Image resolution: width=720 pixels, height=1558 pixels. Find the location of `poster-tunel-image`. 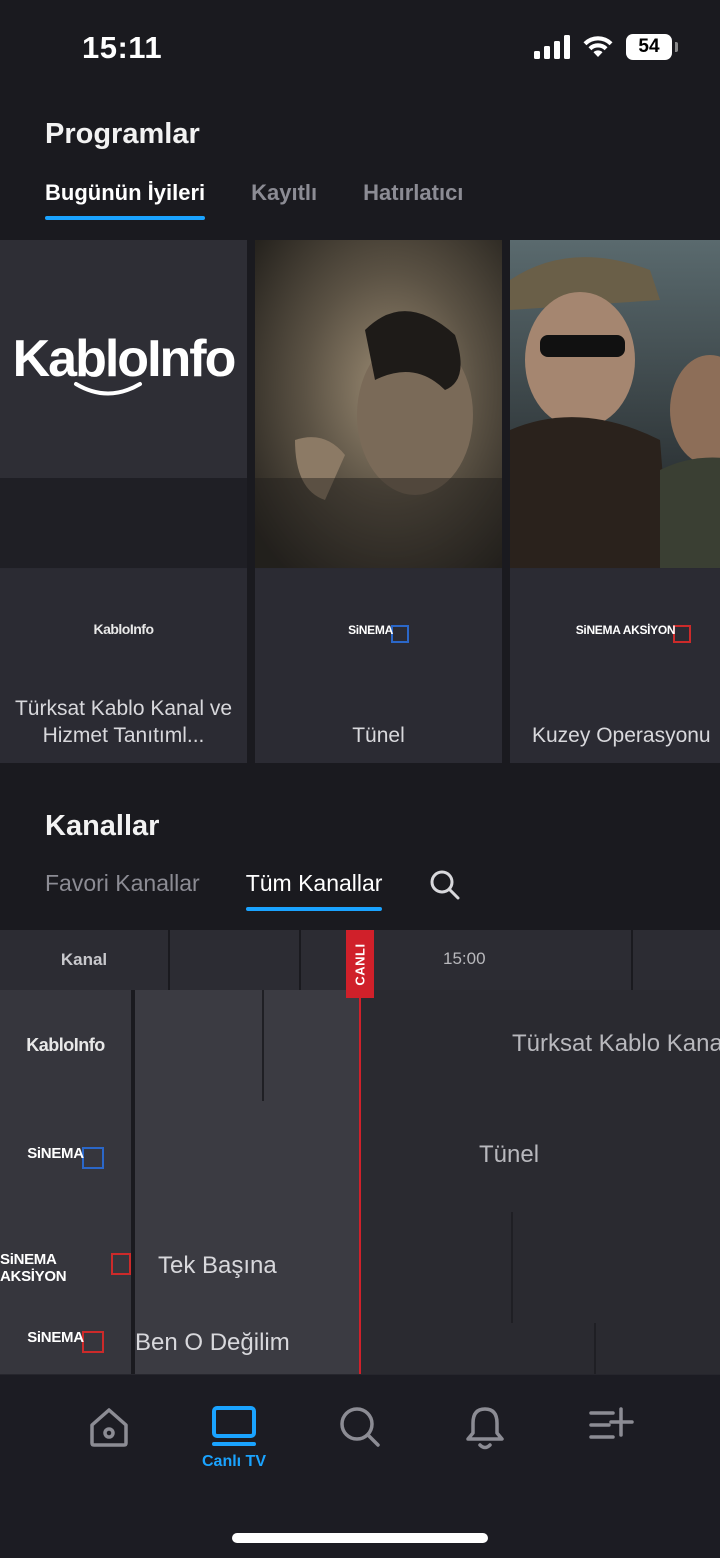

poster-tunel-image is located at coordinates (378, 404).